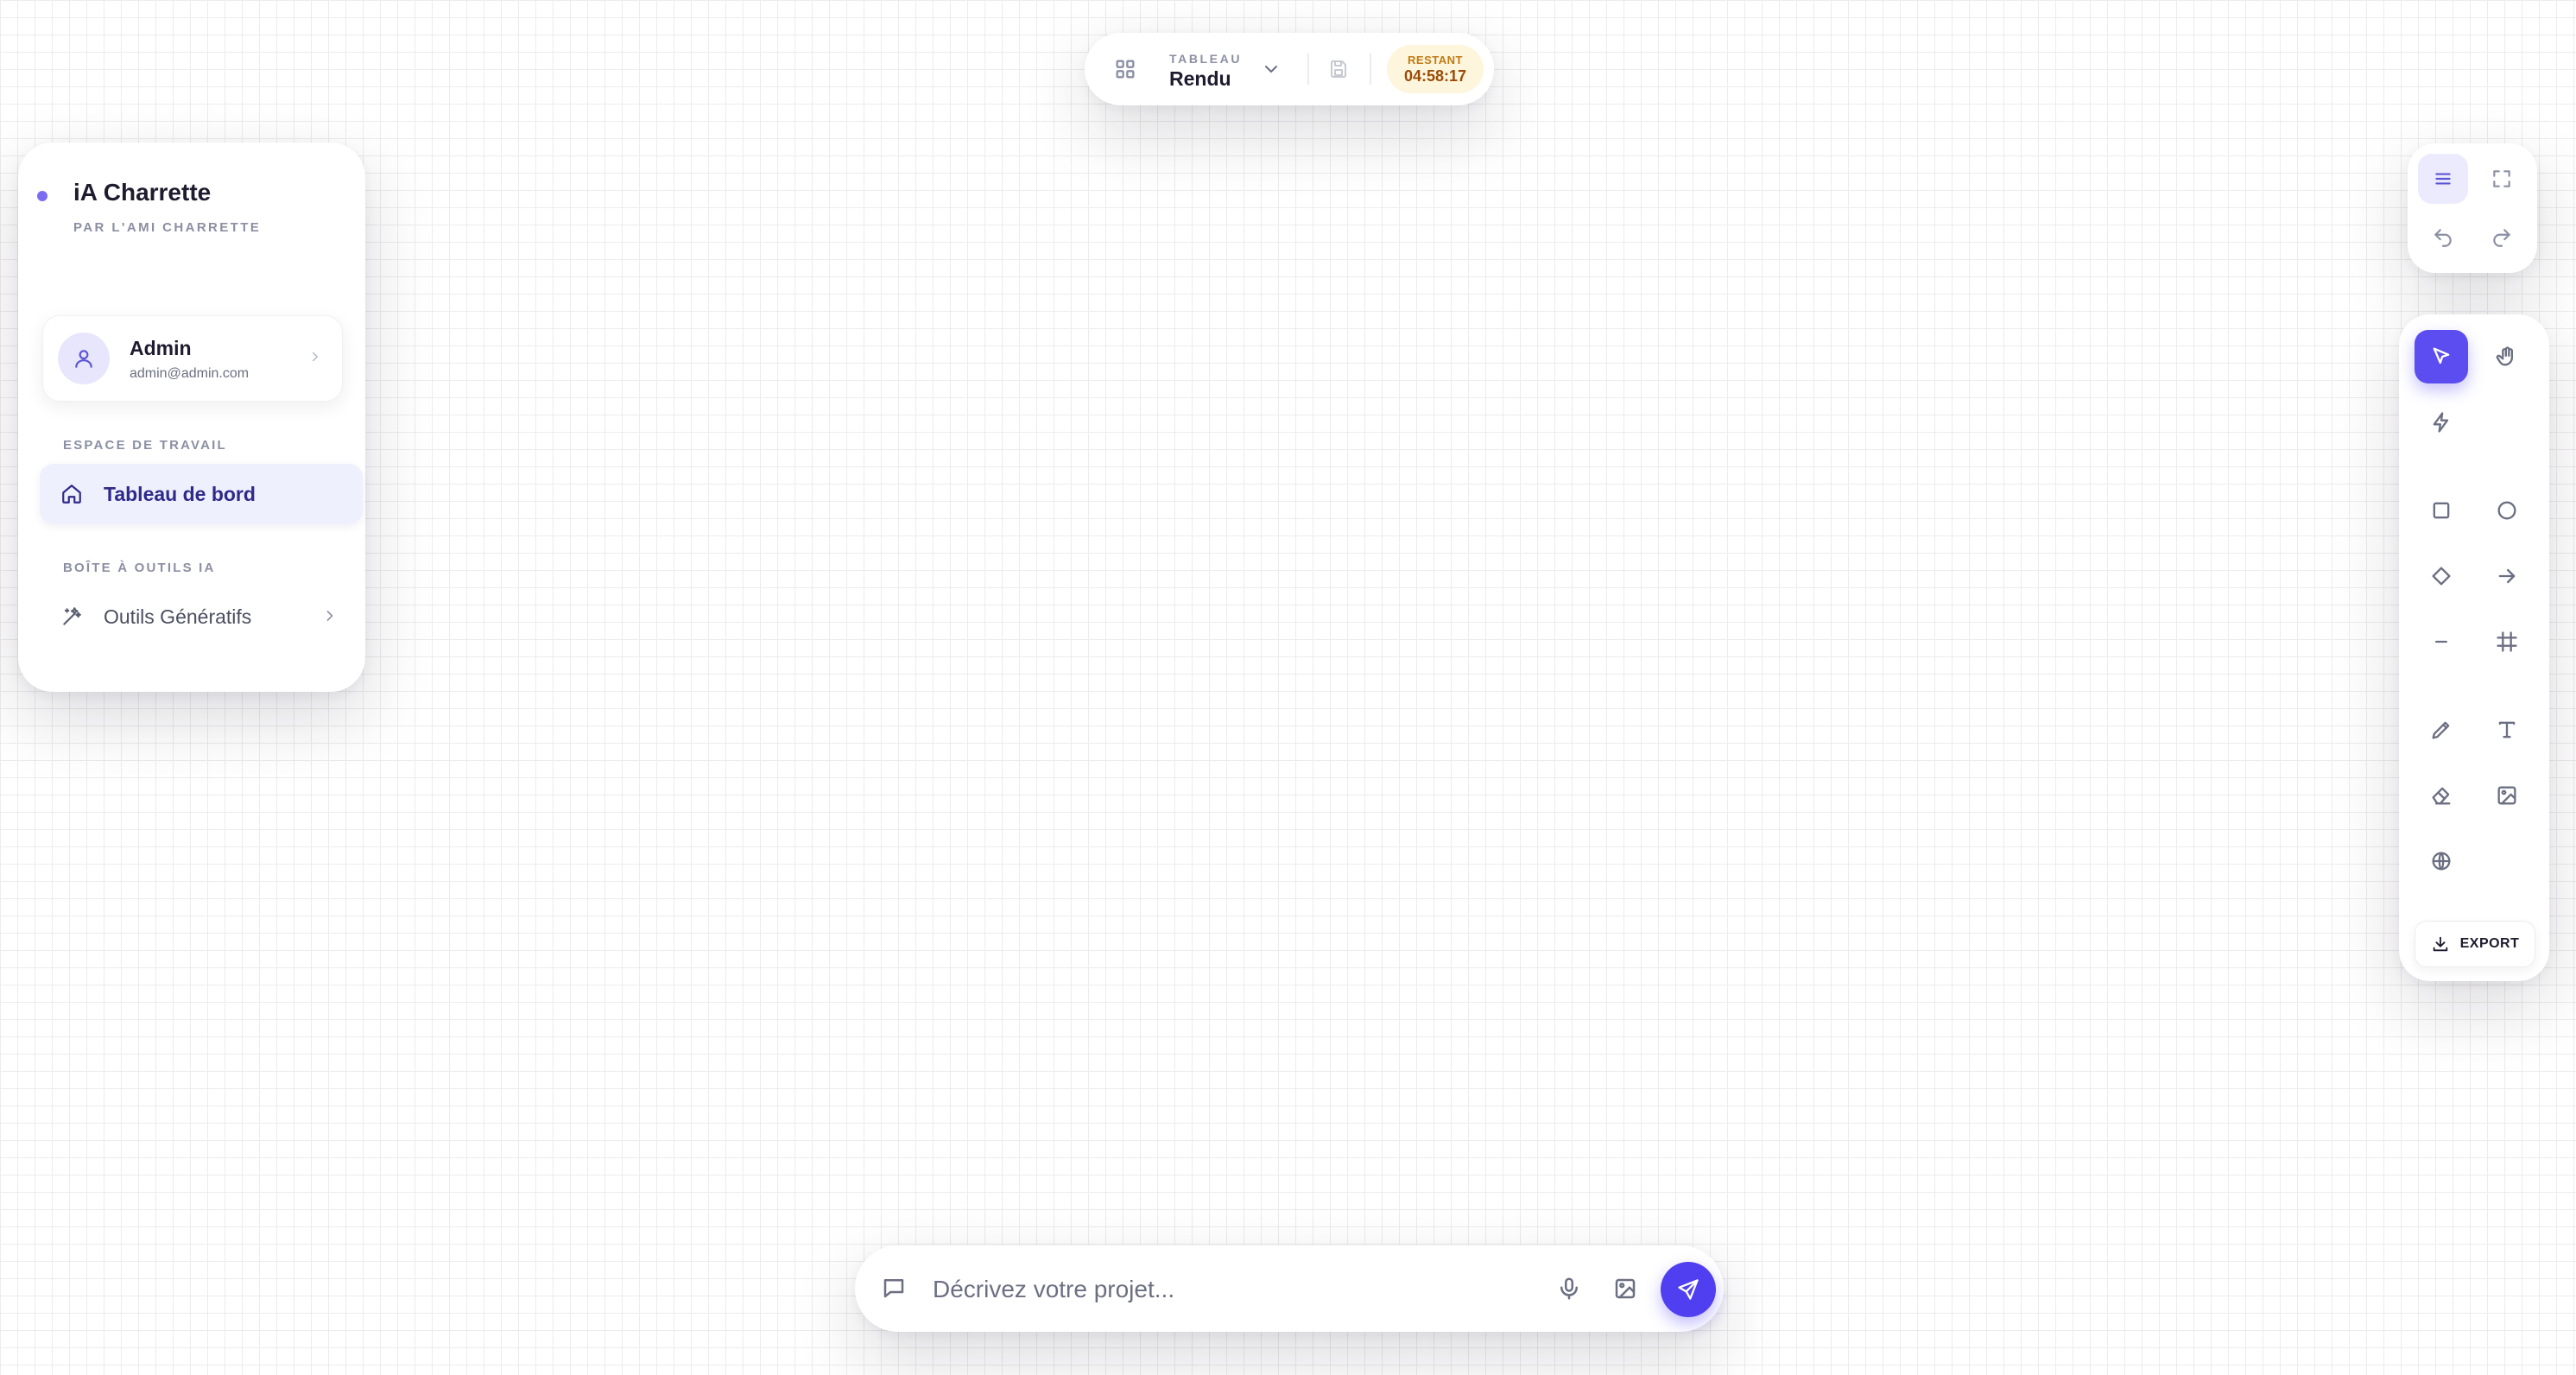 Image resolution: width=2576 pixels, height=1375 pixels. I want to click on globe-icon, so click(2441, 861).